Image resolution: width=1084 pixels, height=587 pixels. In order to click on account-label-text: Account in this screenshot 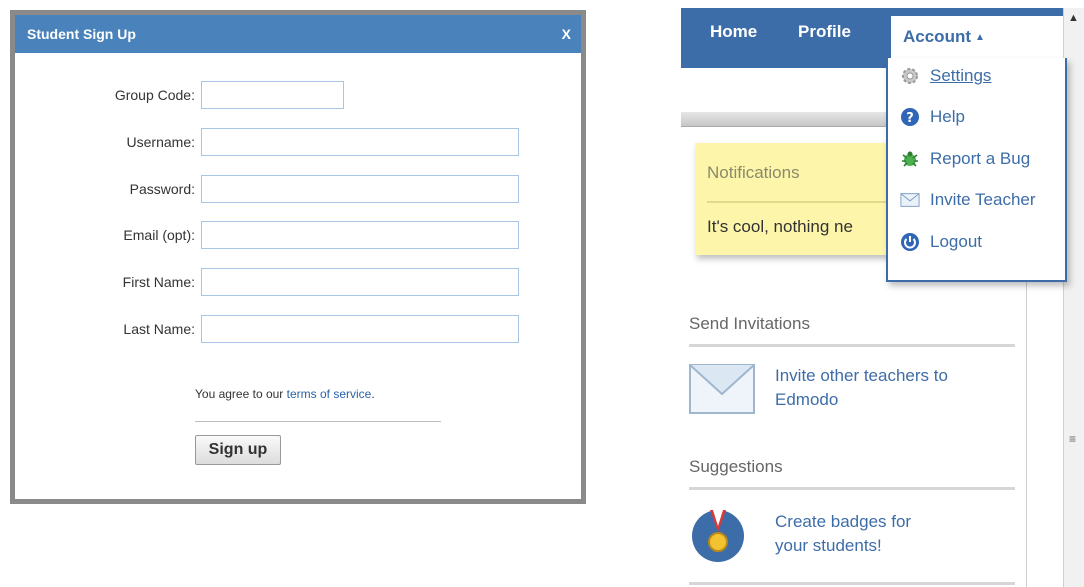, I will do `click(937, 36)`.